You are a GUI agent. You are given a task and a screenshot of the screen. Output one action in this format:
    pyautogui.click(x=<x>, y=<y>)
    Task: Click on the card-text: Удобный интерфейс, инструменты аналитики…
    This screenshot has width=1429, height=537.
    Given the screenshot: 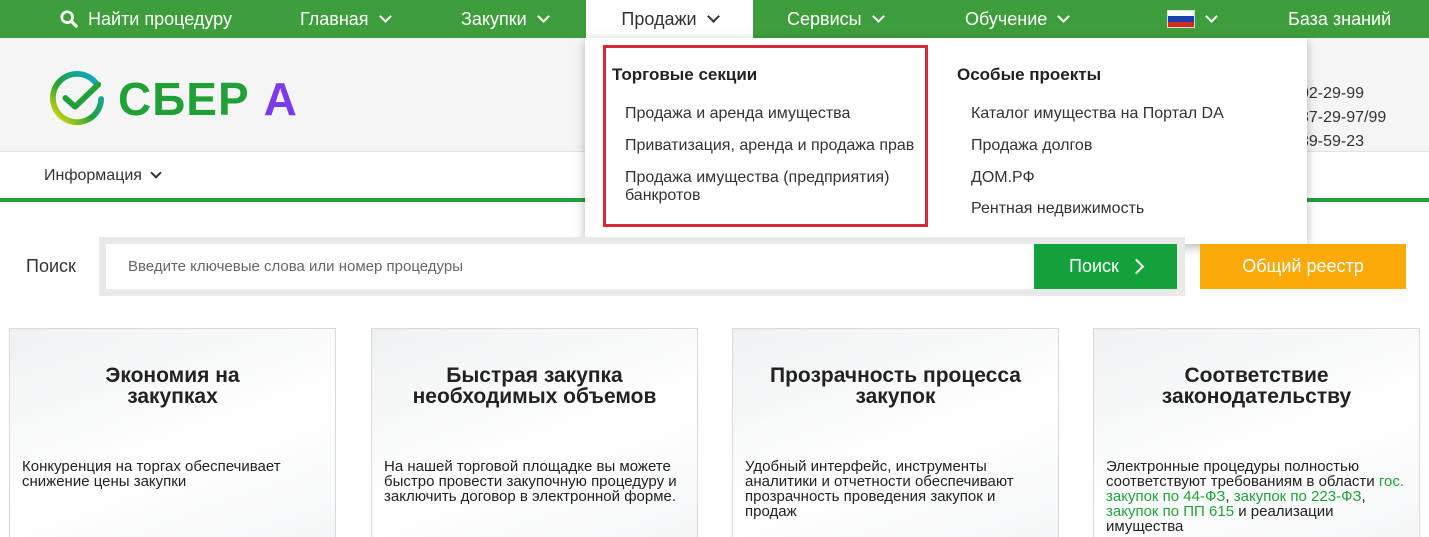 What is the action you would take?
    pyautogui.click(x=879, y=489)
    